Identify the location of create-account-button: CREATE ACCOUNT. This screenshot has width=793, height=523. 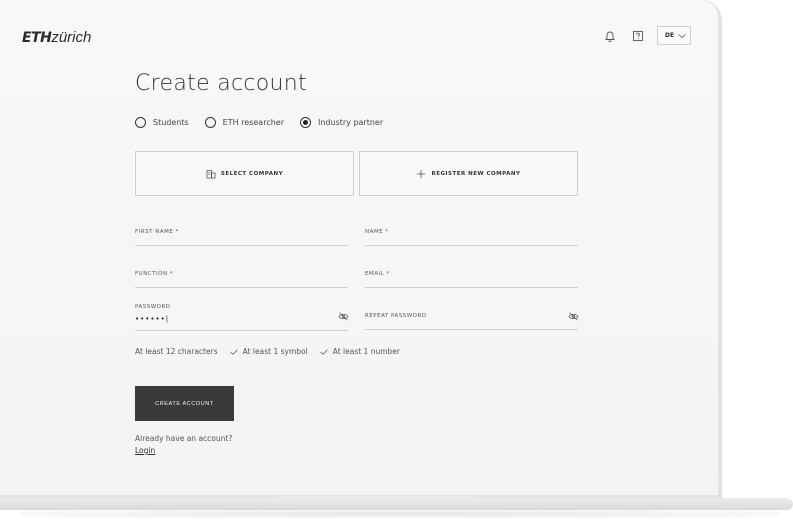
(184, 403).